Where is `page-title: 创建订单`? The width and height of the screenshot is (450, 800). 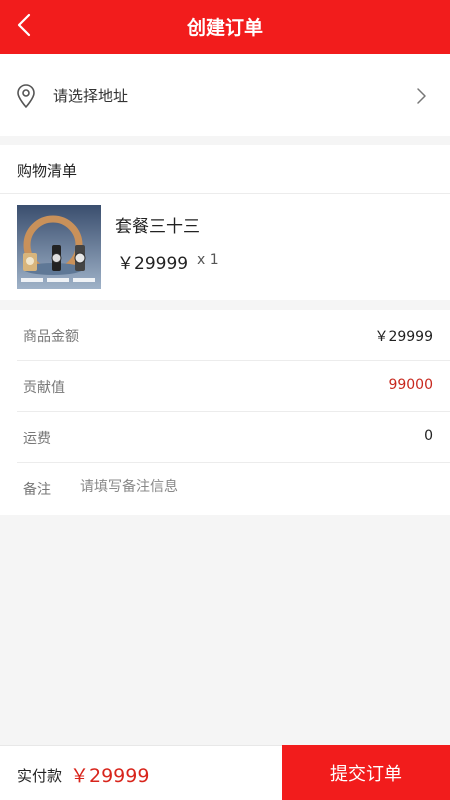
page-title: 创建订单 is located at coordinates (224, 28).